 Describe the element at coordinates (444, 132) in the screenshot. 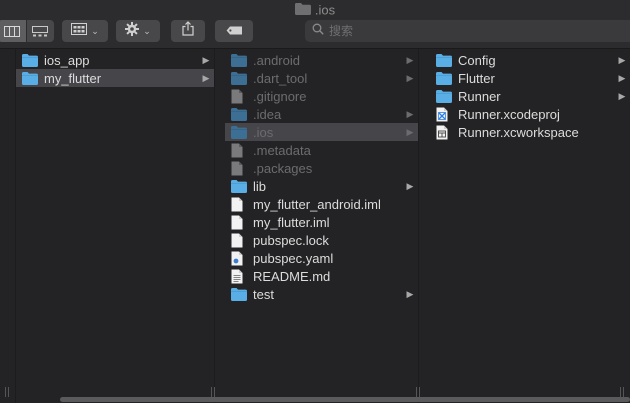

I see `xcode-workspace-icon` at that location.